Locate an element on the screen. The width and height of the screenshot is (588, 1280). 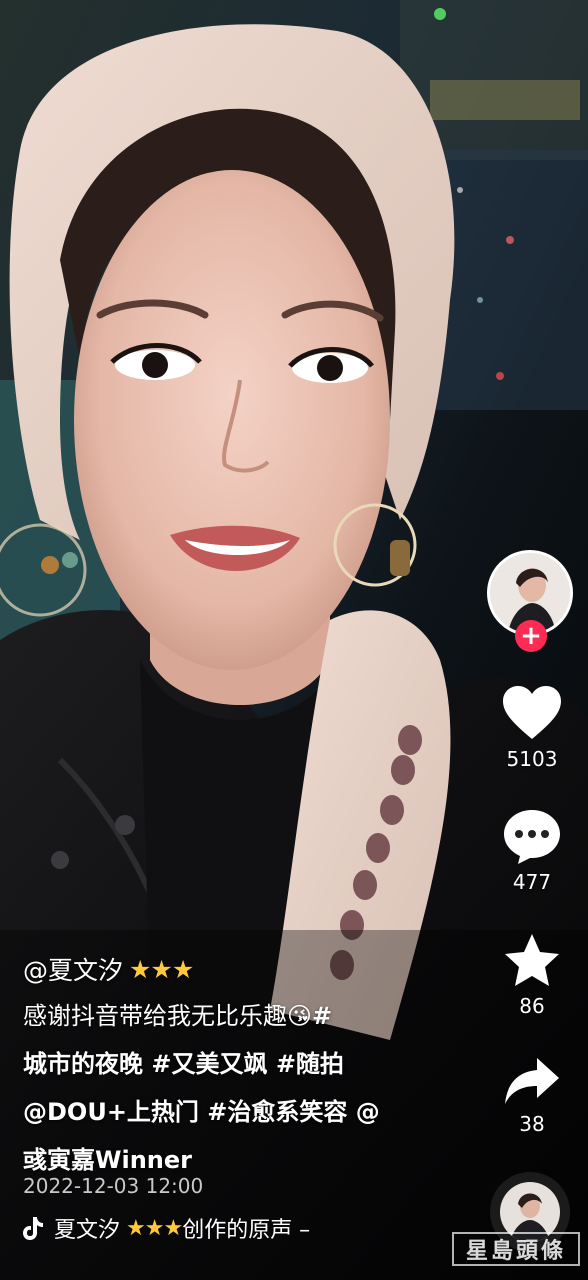
description-line-2: 城市的夜晚 #又美又飒 #随拍 is located at coordinates (243, 1064).